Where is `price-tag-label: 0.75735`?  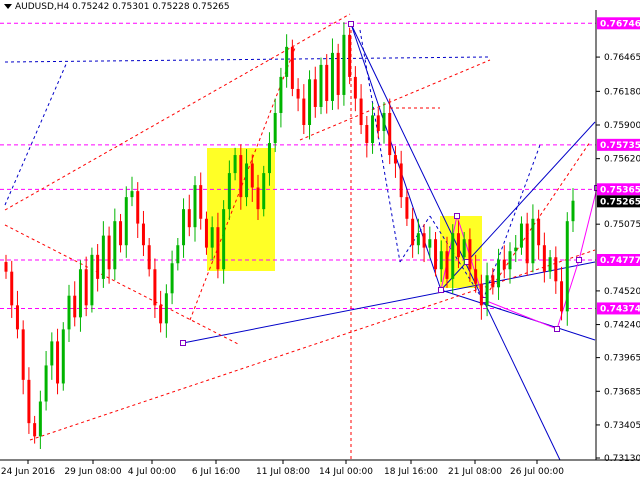
price-tag-label: 0.75735 is located at coordinates (620, 146).